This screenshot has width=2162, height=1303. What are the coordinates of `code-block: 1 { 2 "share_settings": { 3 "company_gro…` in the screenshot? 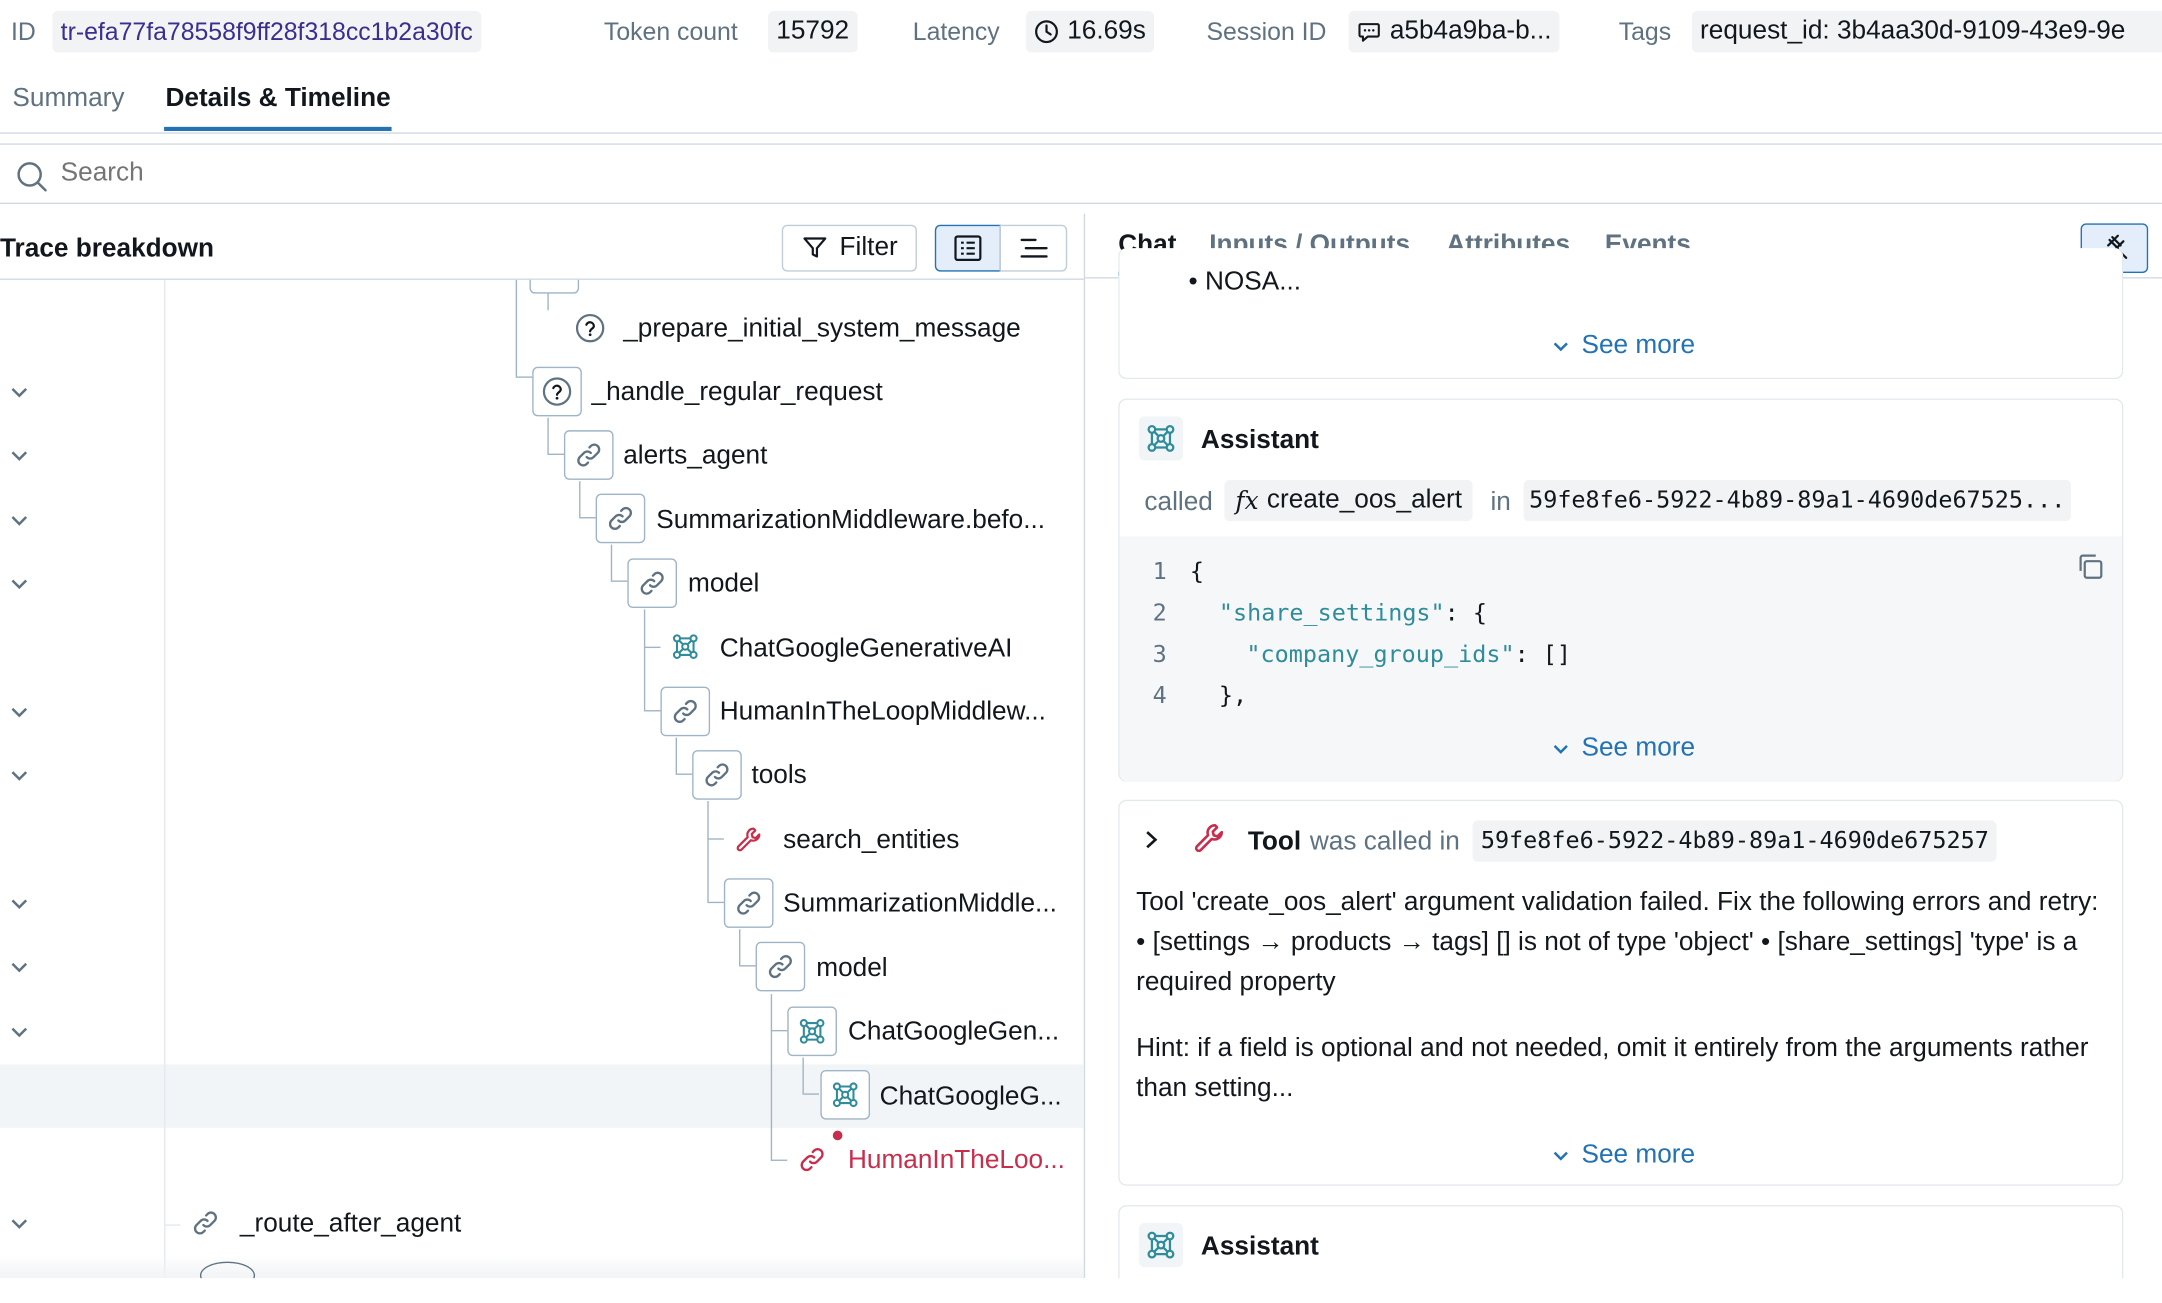 It's located at (1620, 659).